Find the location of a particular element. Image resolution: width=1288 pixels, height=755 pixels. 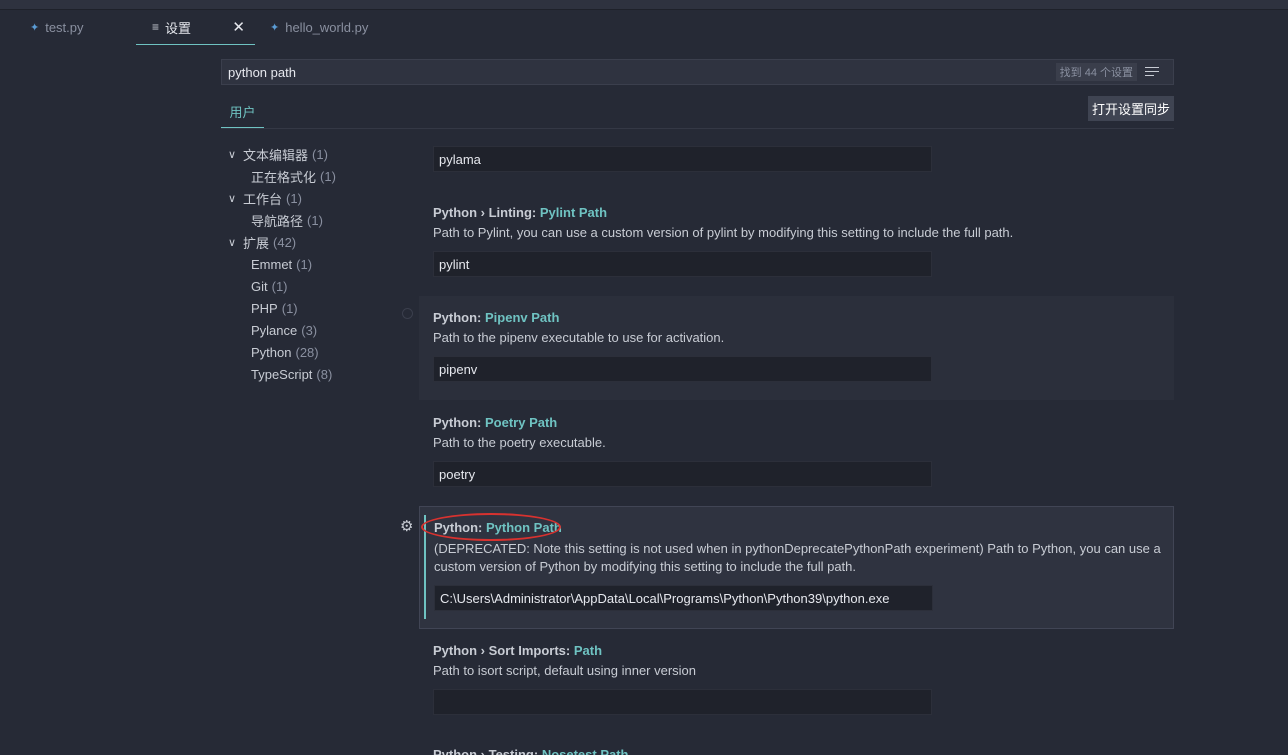

divider is located at coordinates (697, 128).